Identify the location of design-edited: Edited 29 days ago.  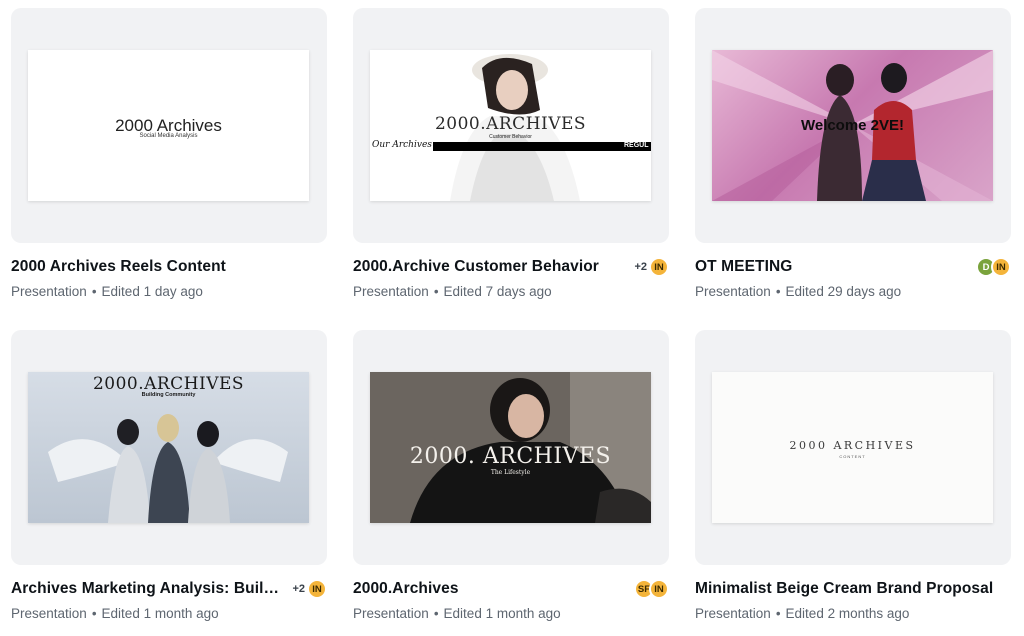
(843, 291).